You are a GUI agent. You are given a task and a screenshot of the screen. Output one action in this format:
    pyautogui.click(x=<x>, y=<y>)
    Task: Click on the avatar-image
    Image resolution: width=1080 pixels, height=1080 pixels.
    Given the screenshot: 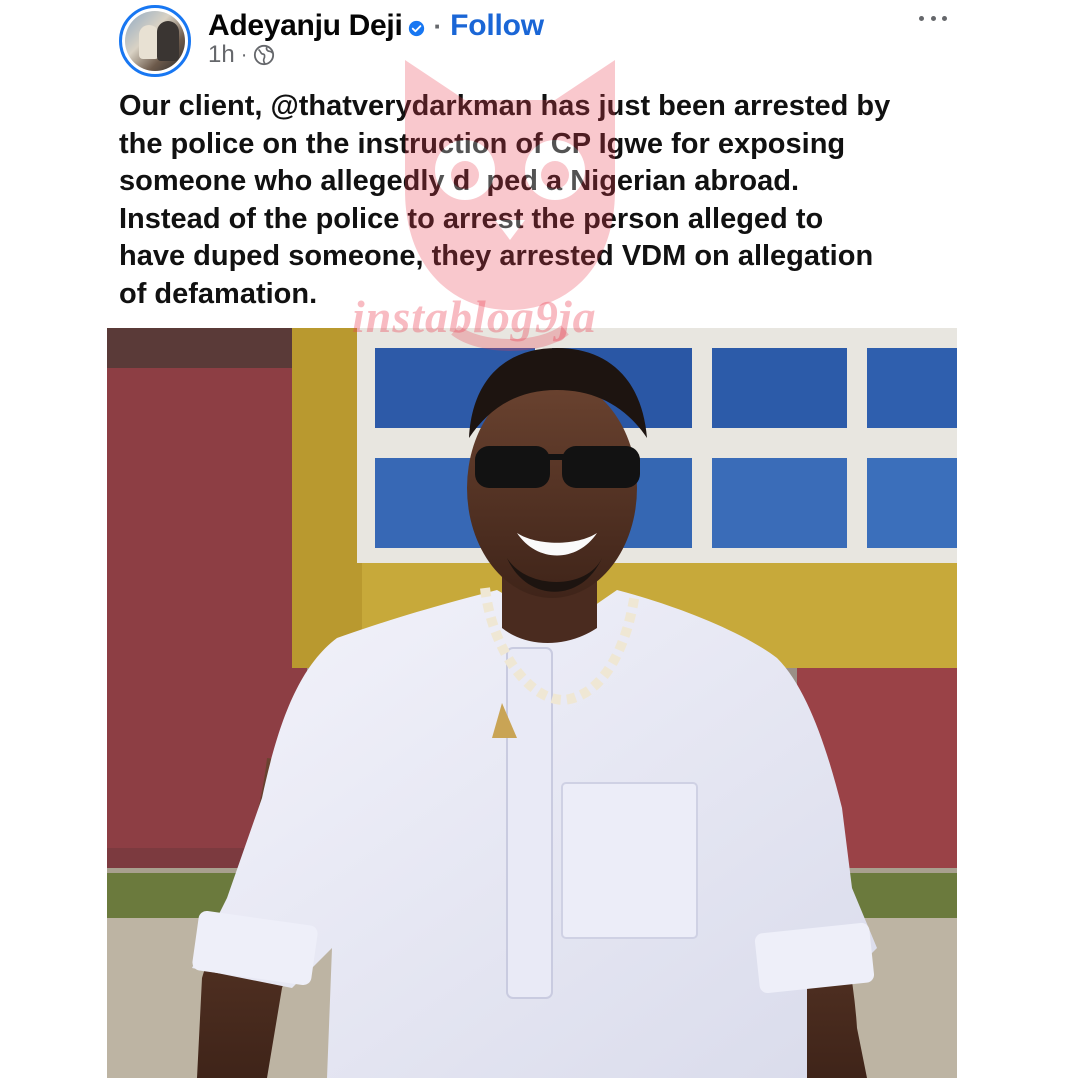 What is the action you would take?
    pyautogui.click(x=155, y=41)
    